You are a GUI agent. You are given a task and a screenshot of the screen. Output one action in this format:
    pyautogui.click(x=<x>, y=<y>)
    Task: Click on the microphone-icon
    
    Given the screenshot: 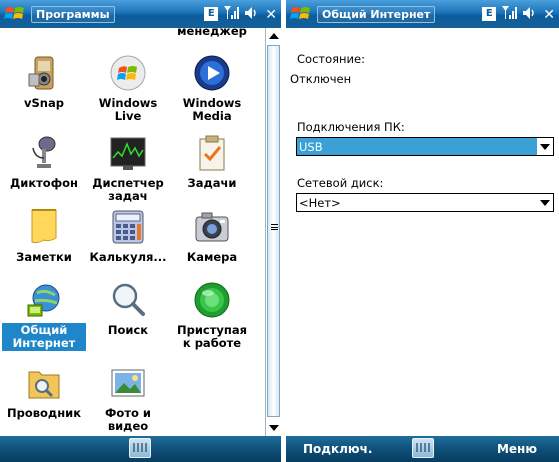 What is the action you would take?
    pyautogui.click(x=44, y=153)
    